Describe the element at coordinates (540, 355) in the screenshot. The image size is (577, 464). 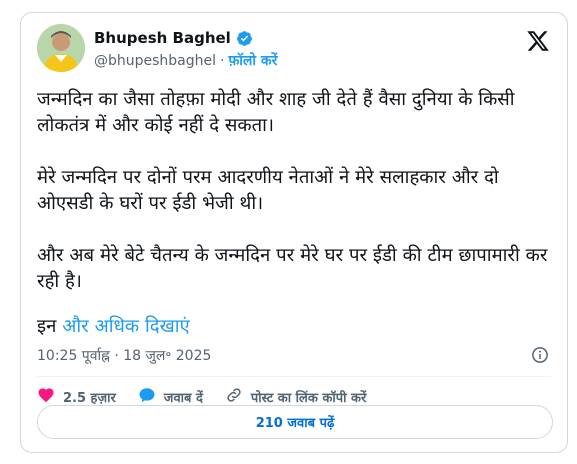
I see `info-icon` at that location.